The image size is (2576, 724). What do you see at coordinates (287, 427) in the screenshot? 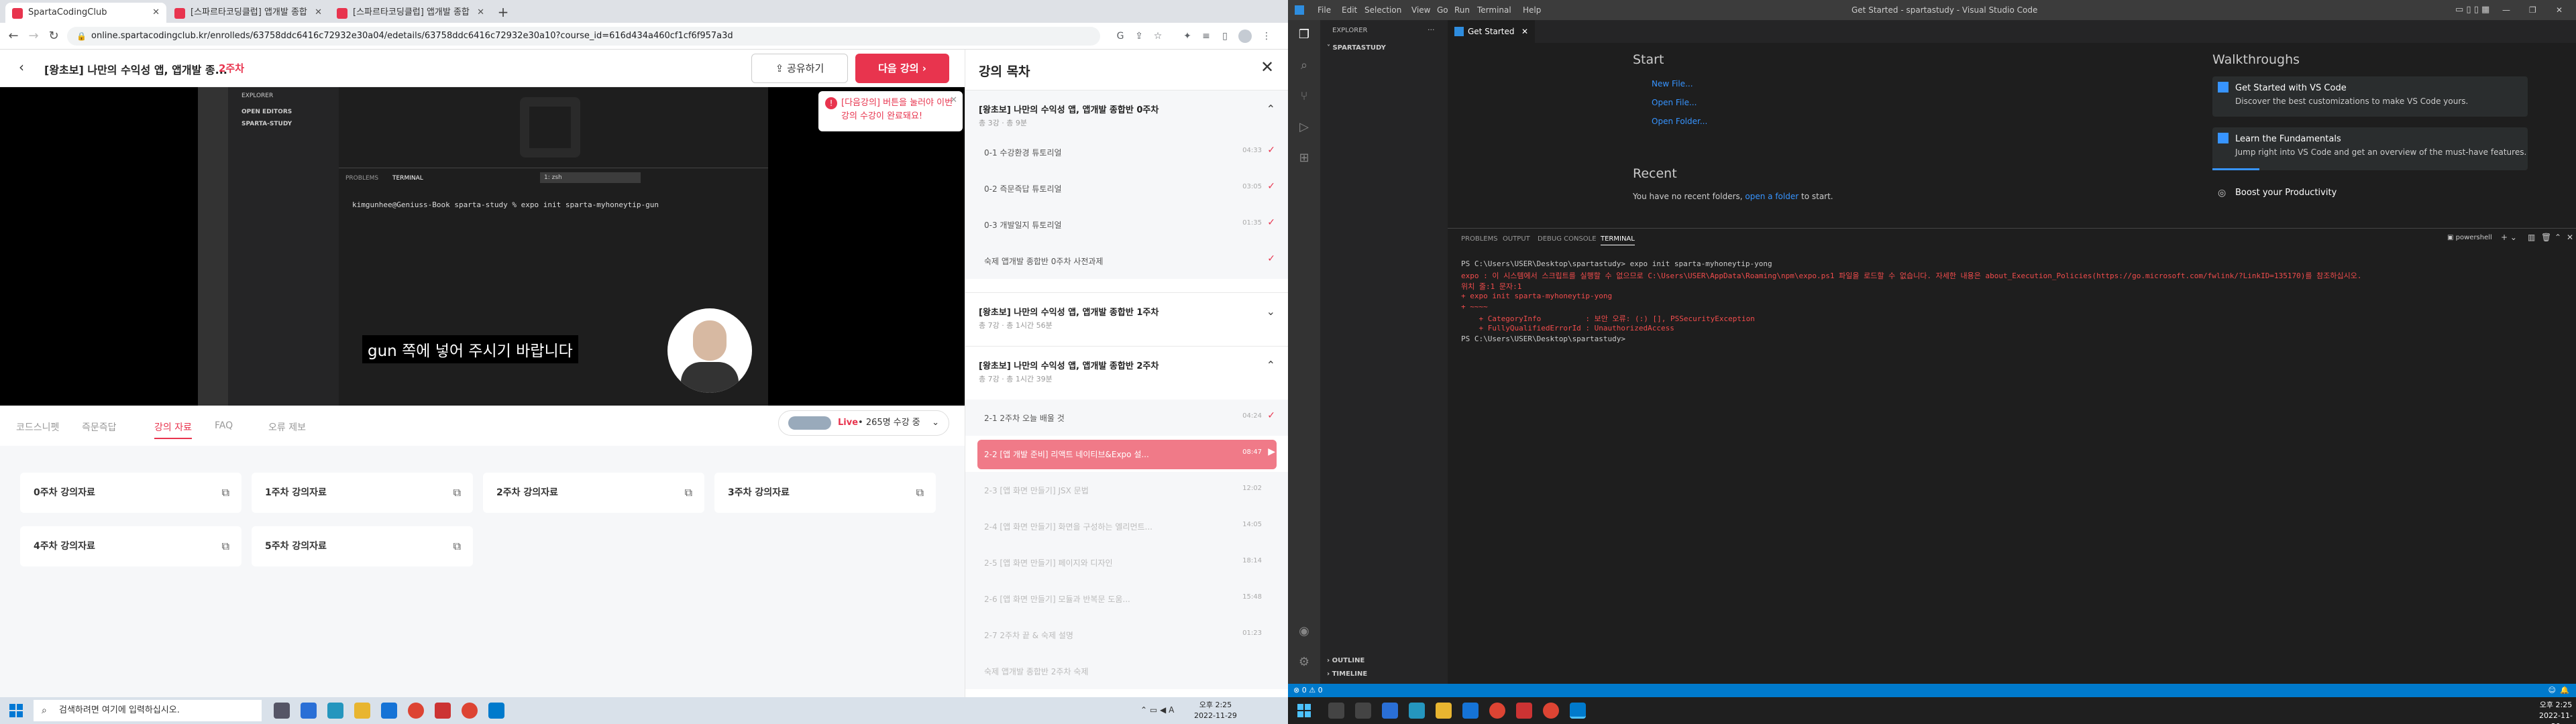
I see `tab-bug-report: 오류 제보` at bounding box center [287, 427].